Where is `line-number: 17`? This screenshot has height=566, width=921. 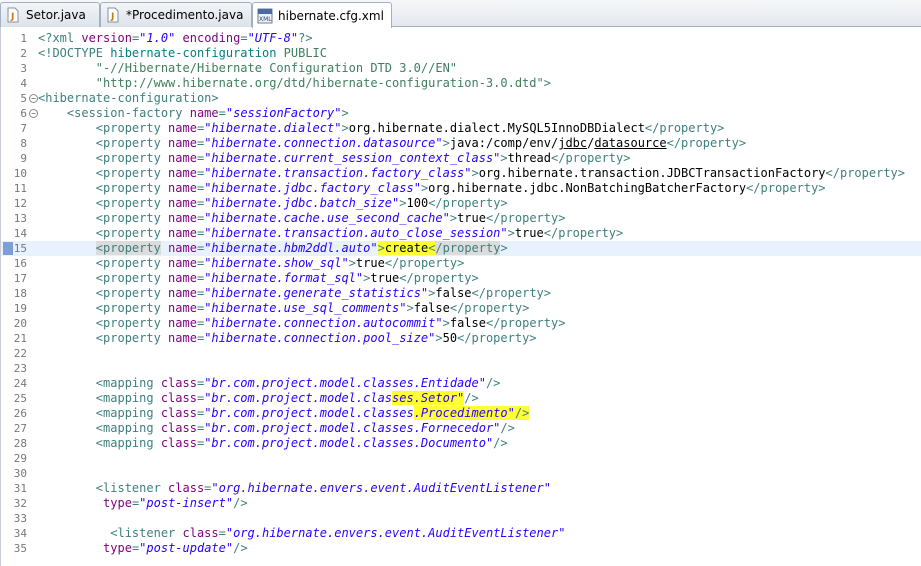
line-number: 17 is located at coordinates (20, 278).